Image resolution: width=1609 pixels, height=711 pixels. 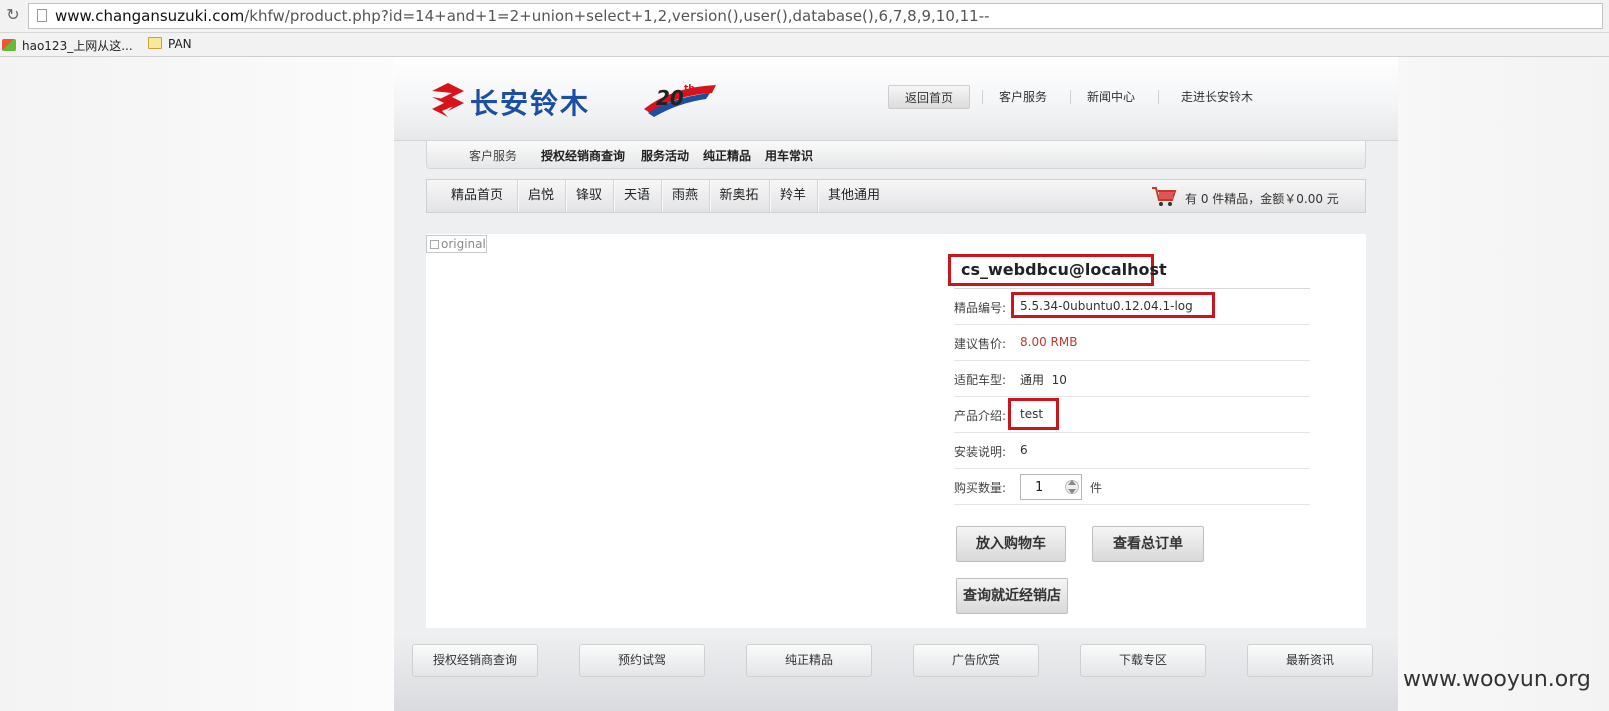 I want to click on site-footer: 授权经销商查询 预约试驾 纯正精品 广告欣赏 下载专区 最新资讯, so click(x=896, y=674).